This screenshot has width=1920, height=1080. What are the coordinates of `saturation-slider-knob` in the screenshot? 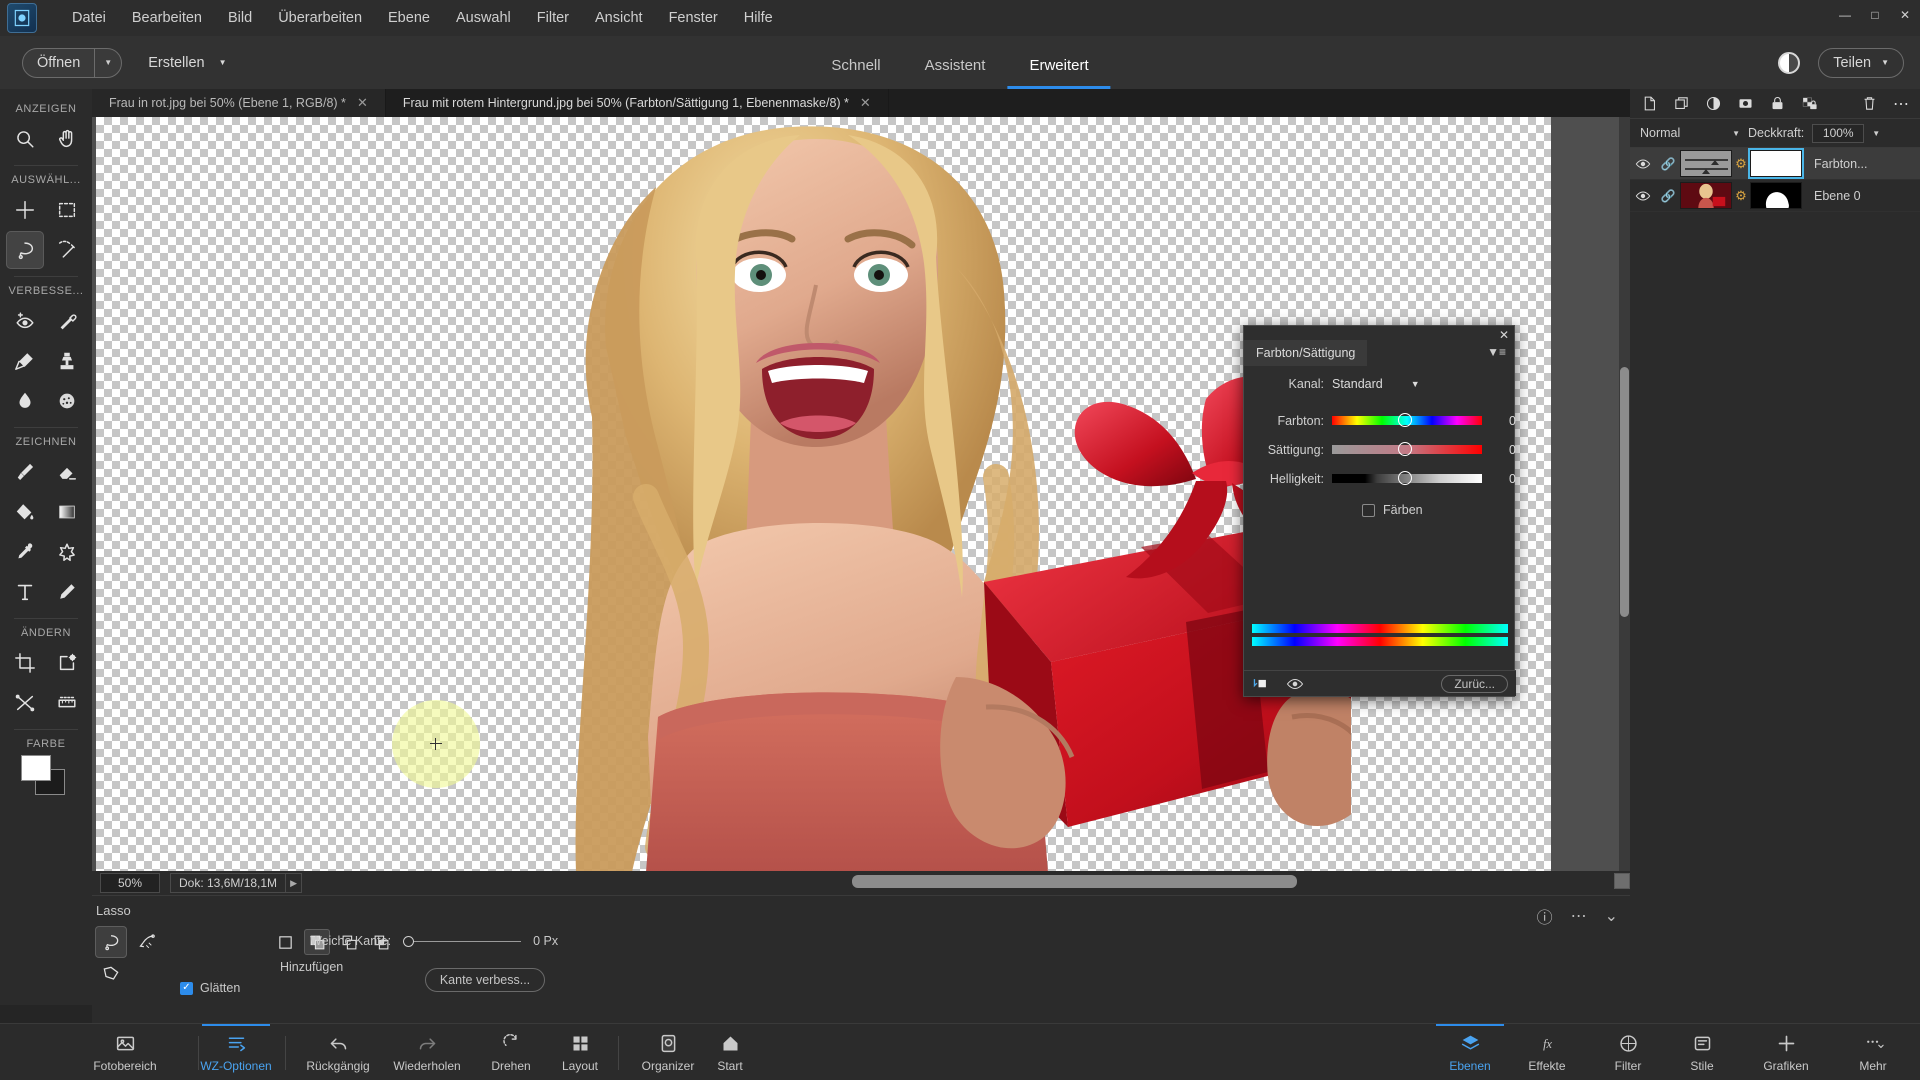 It's located at (1405, 449).